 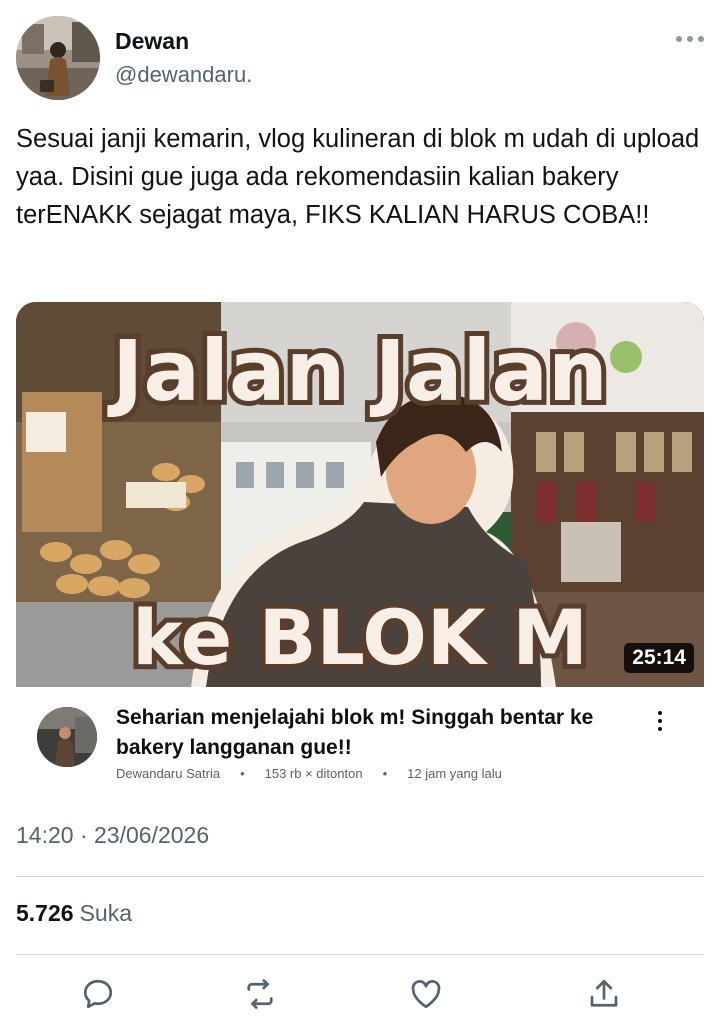 What do you see at coordinates (98, 994) in the screenshot?
I see `reply-icon` at bounding box center [98, 994].